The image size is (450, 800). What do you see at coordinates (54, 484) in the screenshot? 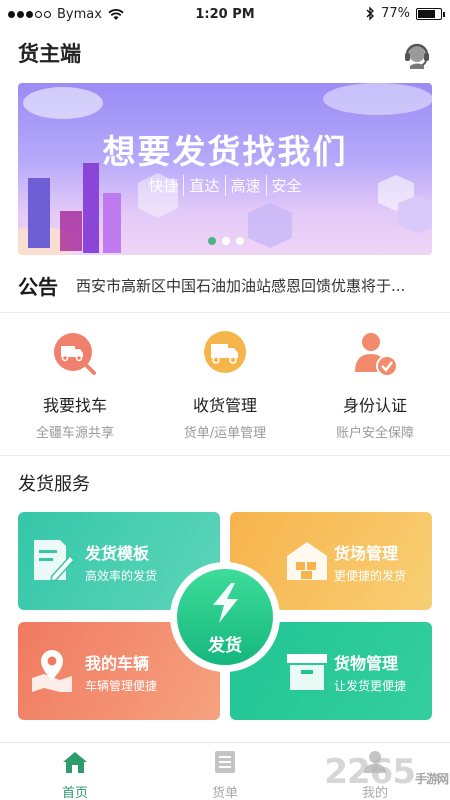
I see `section-title: 发货服务` at bounding box center [54, 484].